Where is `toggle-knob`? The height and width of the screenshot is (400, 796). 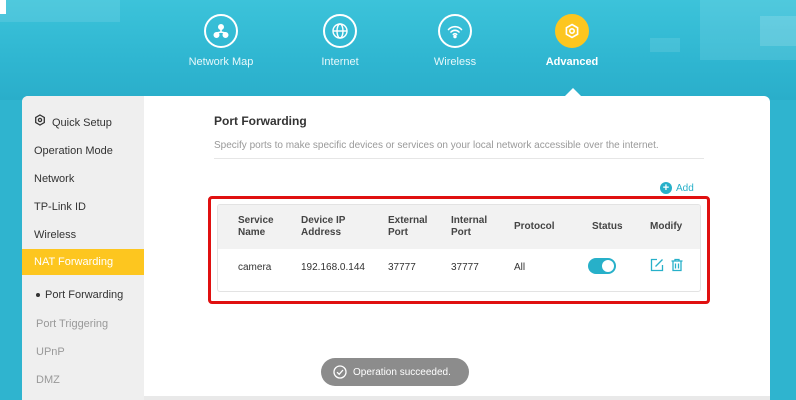 toggle-knob is located at coordinates (608, 266).